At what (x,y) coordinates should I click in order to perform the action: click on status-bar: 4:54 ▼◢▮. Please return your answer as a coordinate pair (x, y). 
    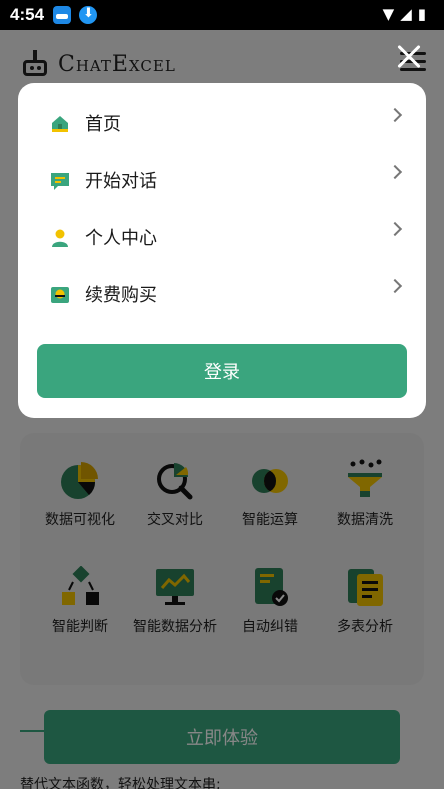
    Looking at the image, I should click on (222, 15).